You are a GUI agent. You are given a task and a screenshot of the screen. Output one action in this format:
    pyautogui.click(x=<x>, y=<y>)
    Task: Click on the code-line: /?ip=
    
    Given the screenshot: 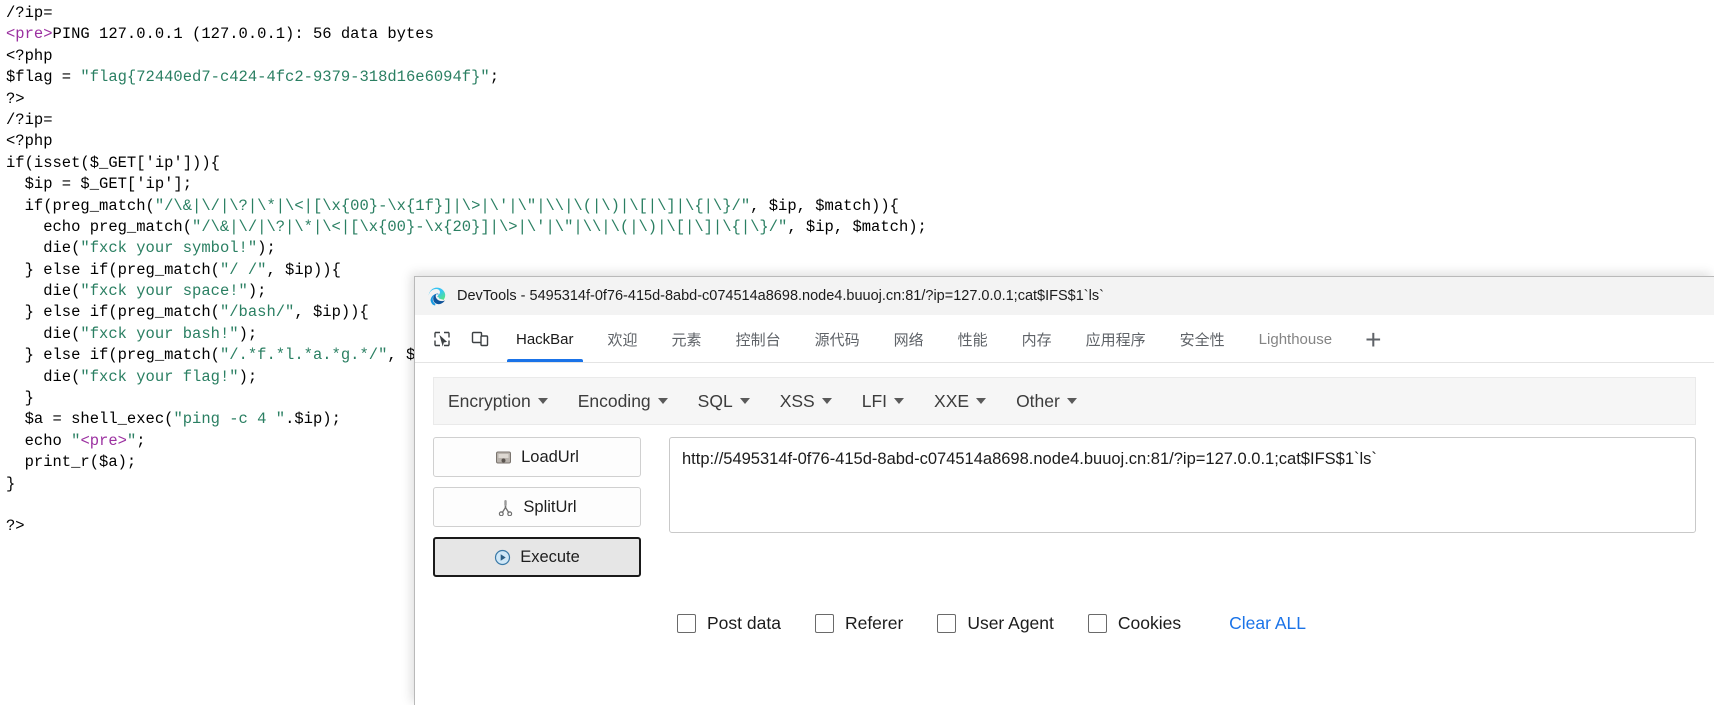 What is the action you would take?
    pyautogui.click(x=860, y=120)
    